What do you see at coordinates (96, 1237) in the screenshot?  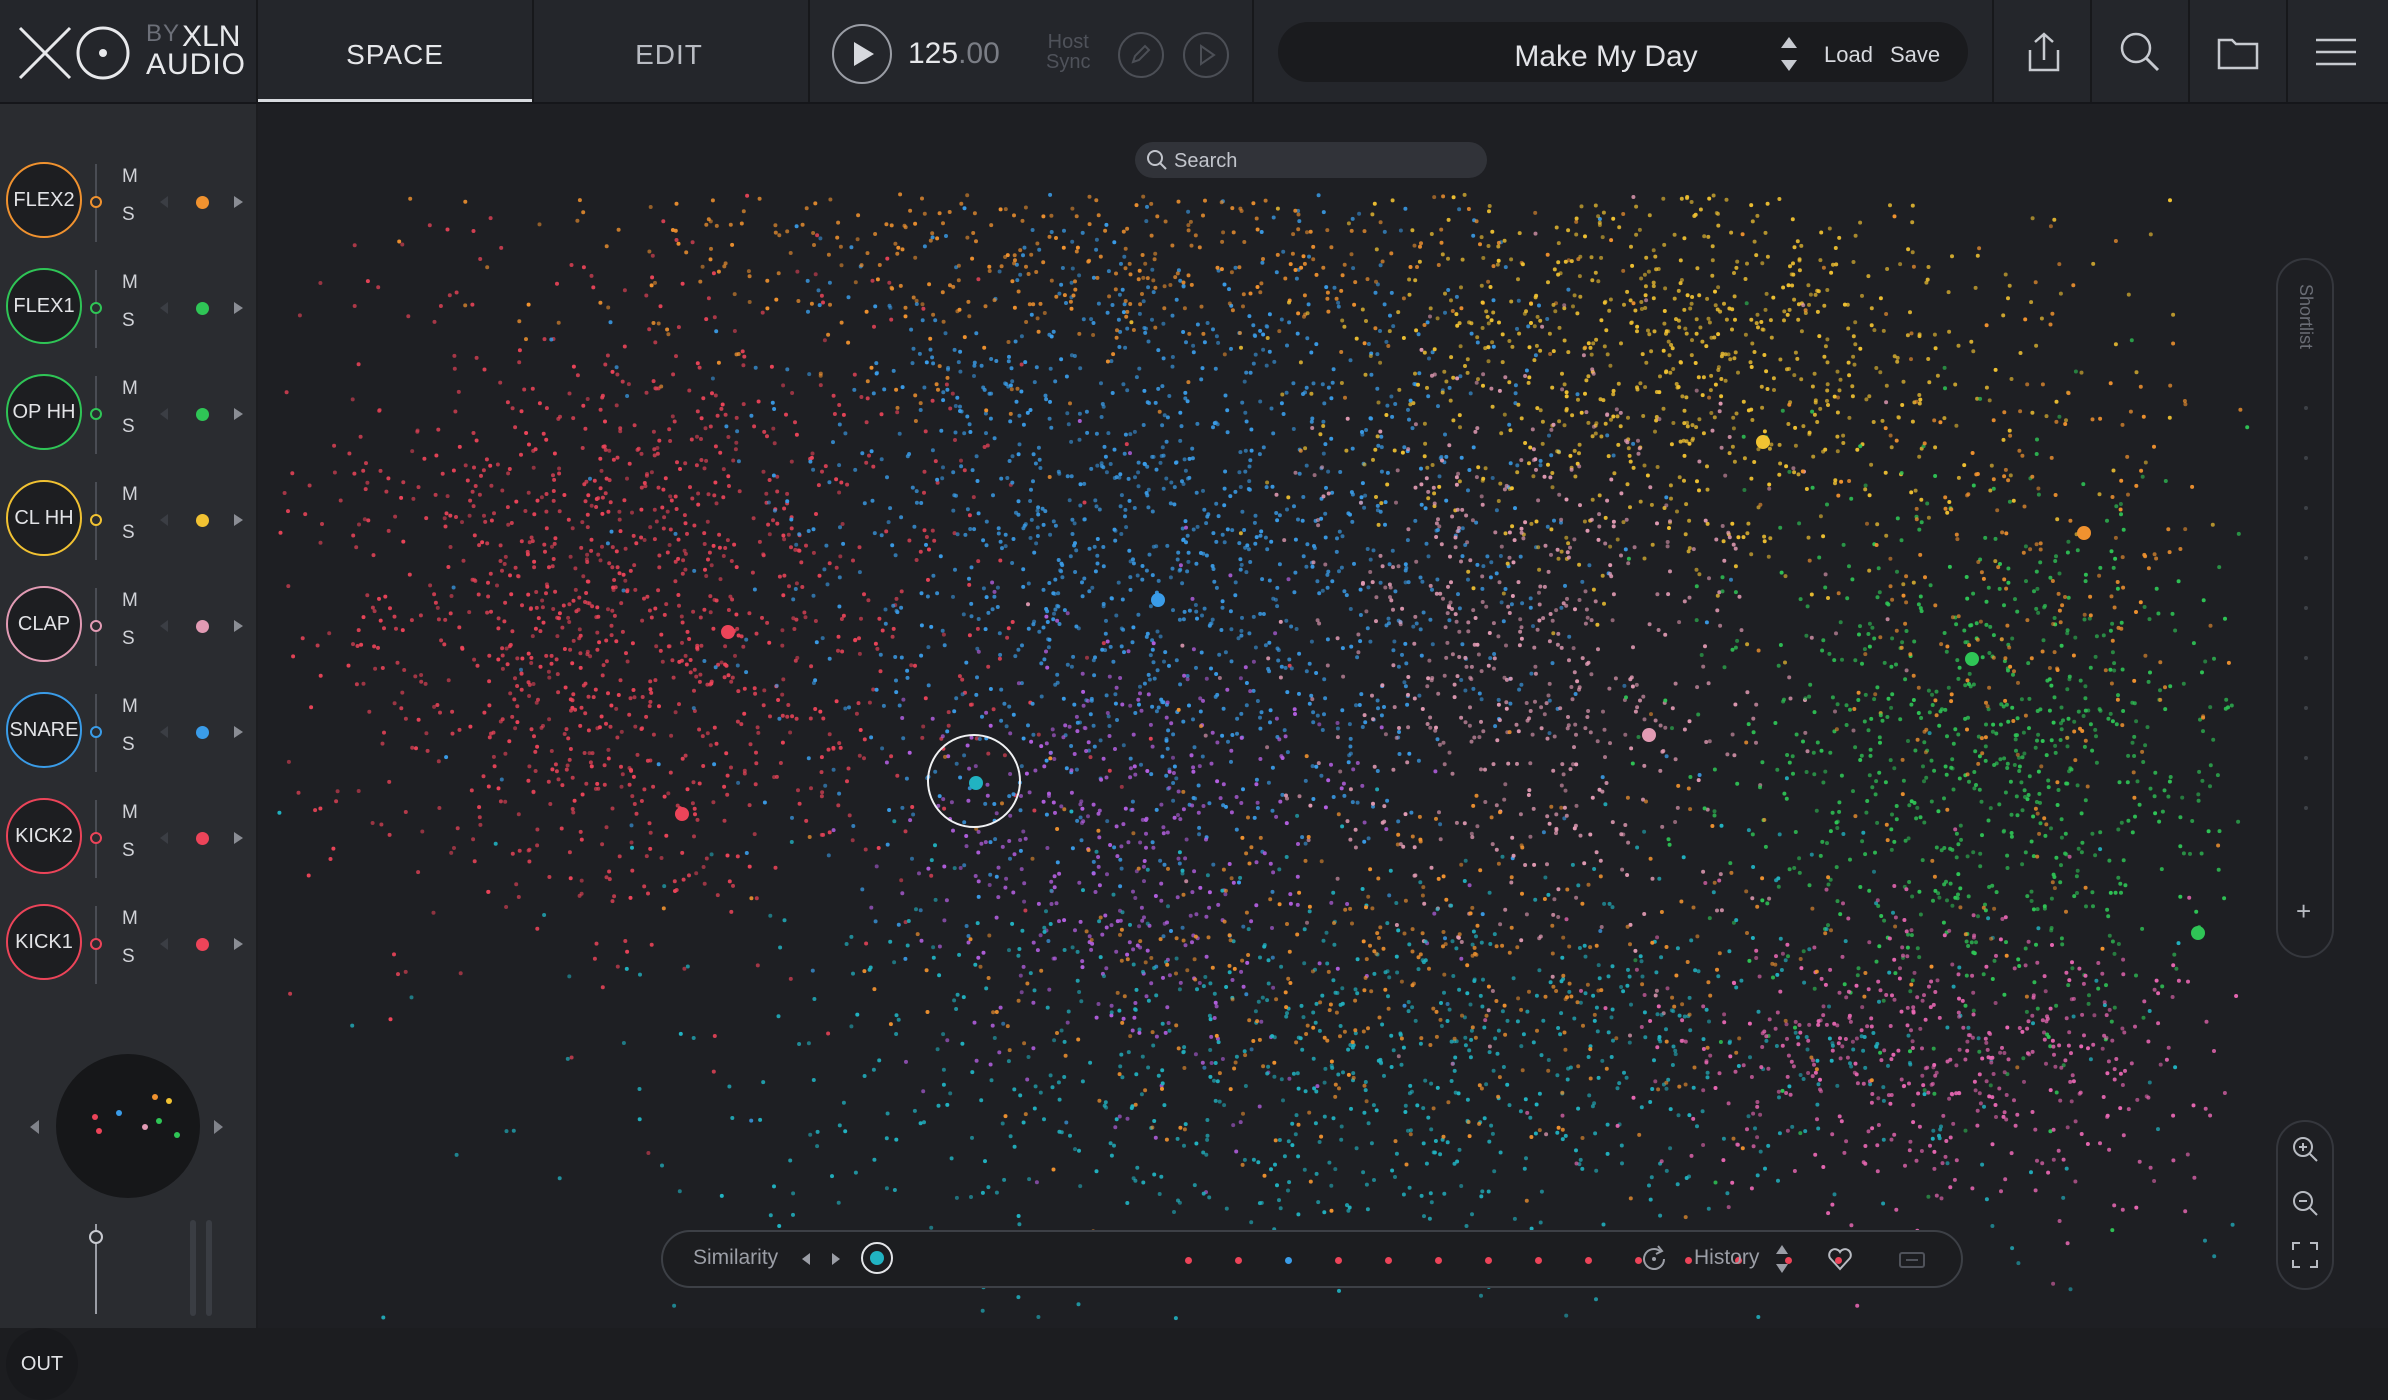 I see `output-fader-handle` at bounding box center [96, 1237].